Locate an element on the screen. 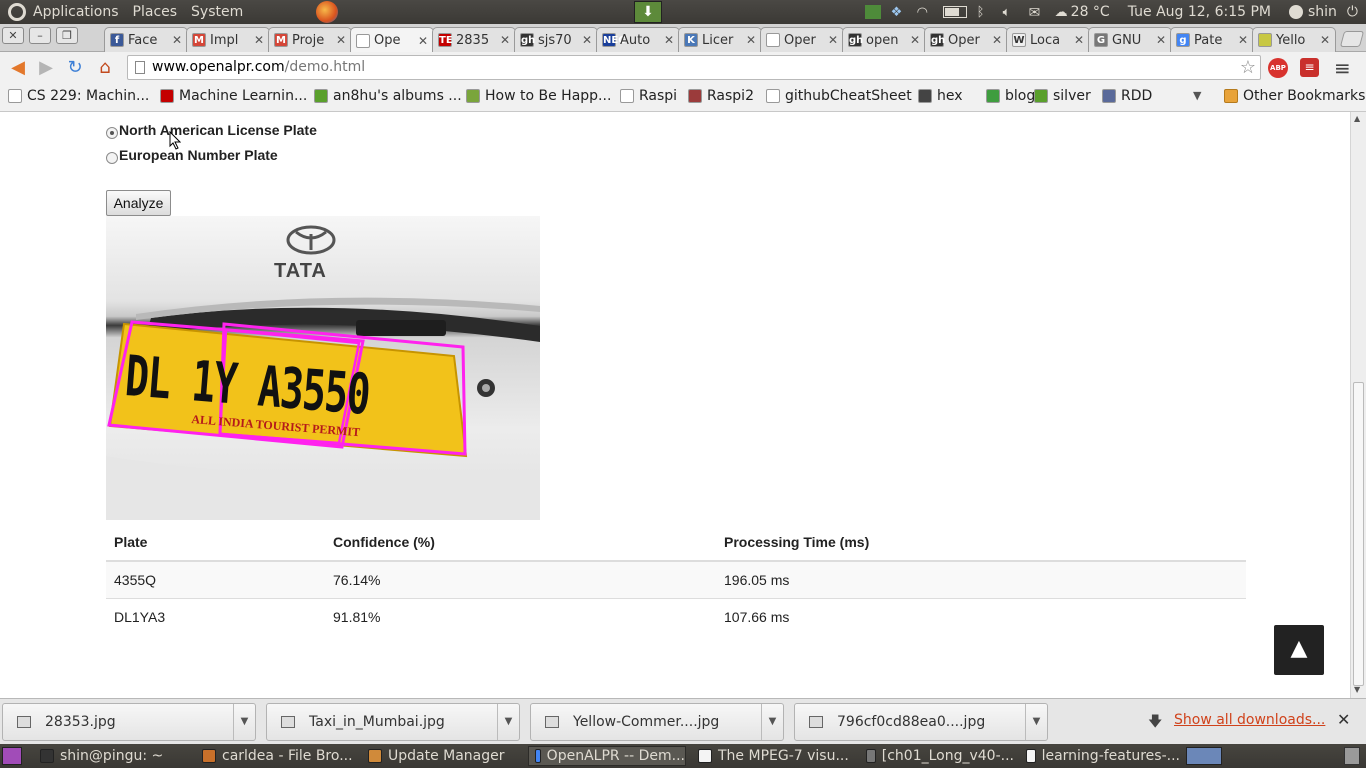 The height and width of the screenshot is (768, 1366). bookmark-item: hex is located at coordinates (940, 96).